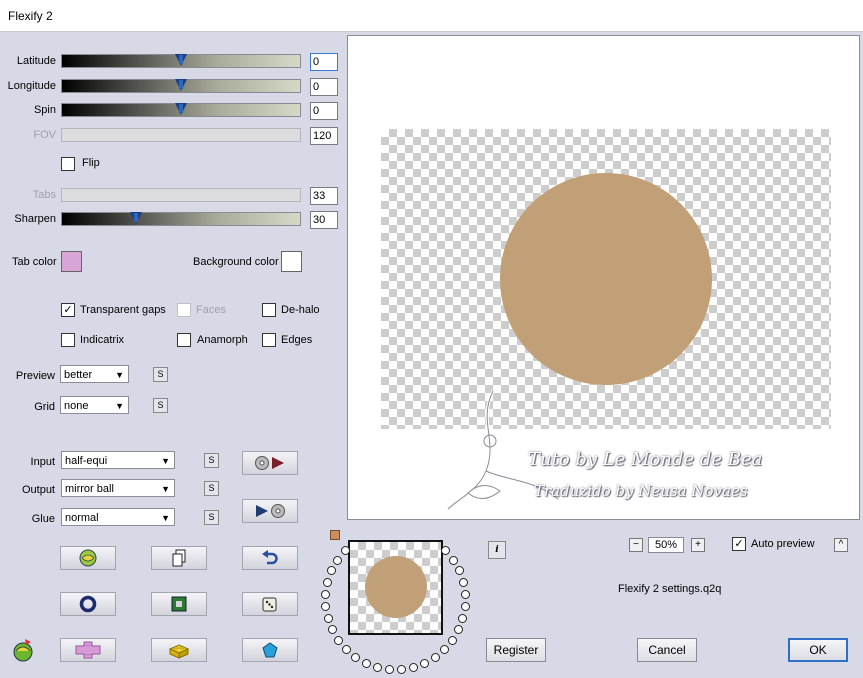 This screenshot has width=863, height=678. What do you see at coordinates (91, 163) in the screenshot?
I see `flip-label: Flip` at bounding box center [91, 163].